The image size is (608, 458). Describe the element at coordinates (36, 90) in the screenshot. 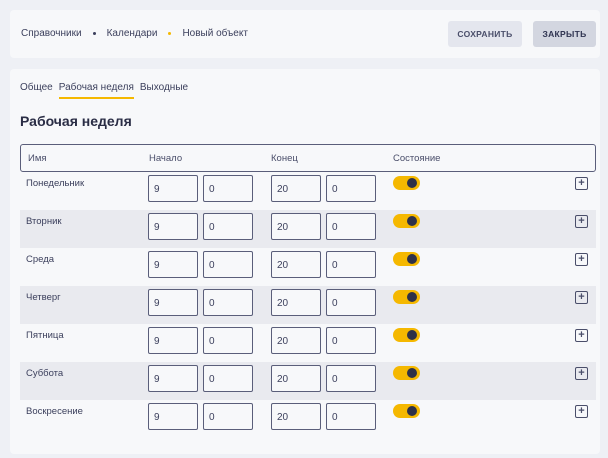

I see `tab-general: Общее` at that location.